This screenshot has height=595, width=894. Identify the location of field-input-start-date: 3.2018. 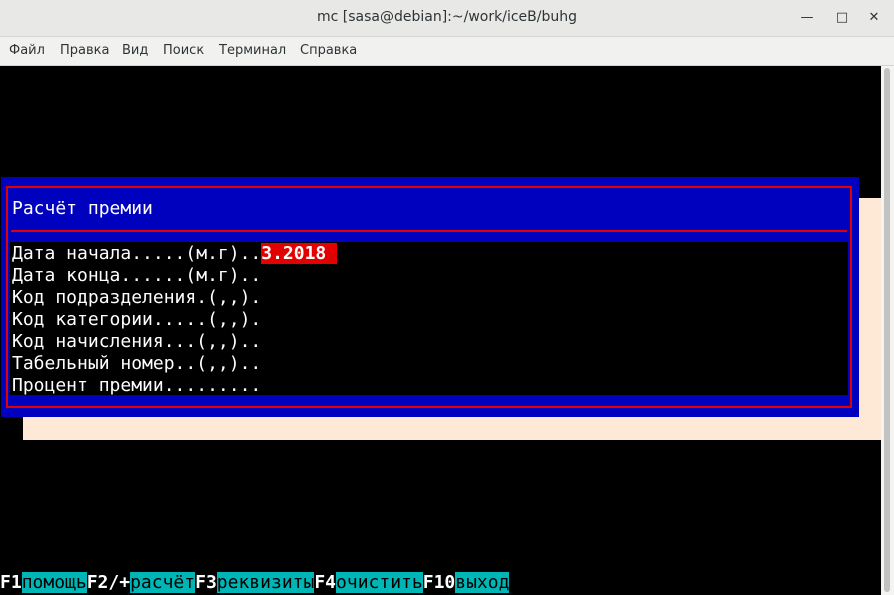
(299, 253).